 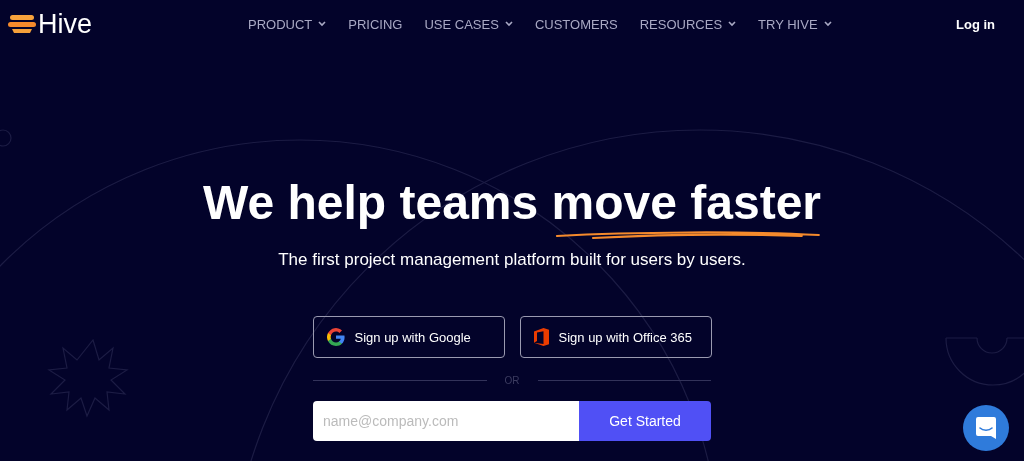 I want to click on nav-link: PRICING, so click(x=375, y=24).